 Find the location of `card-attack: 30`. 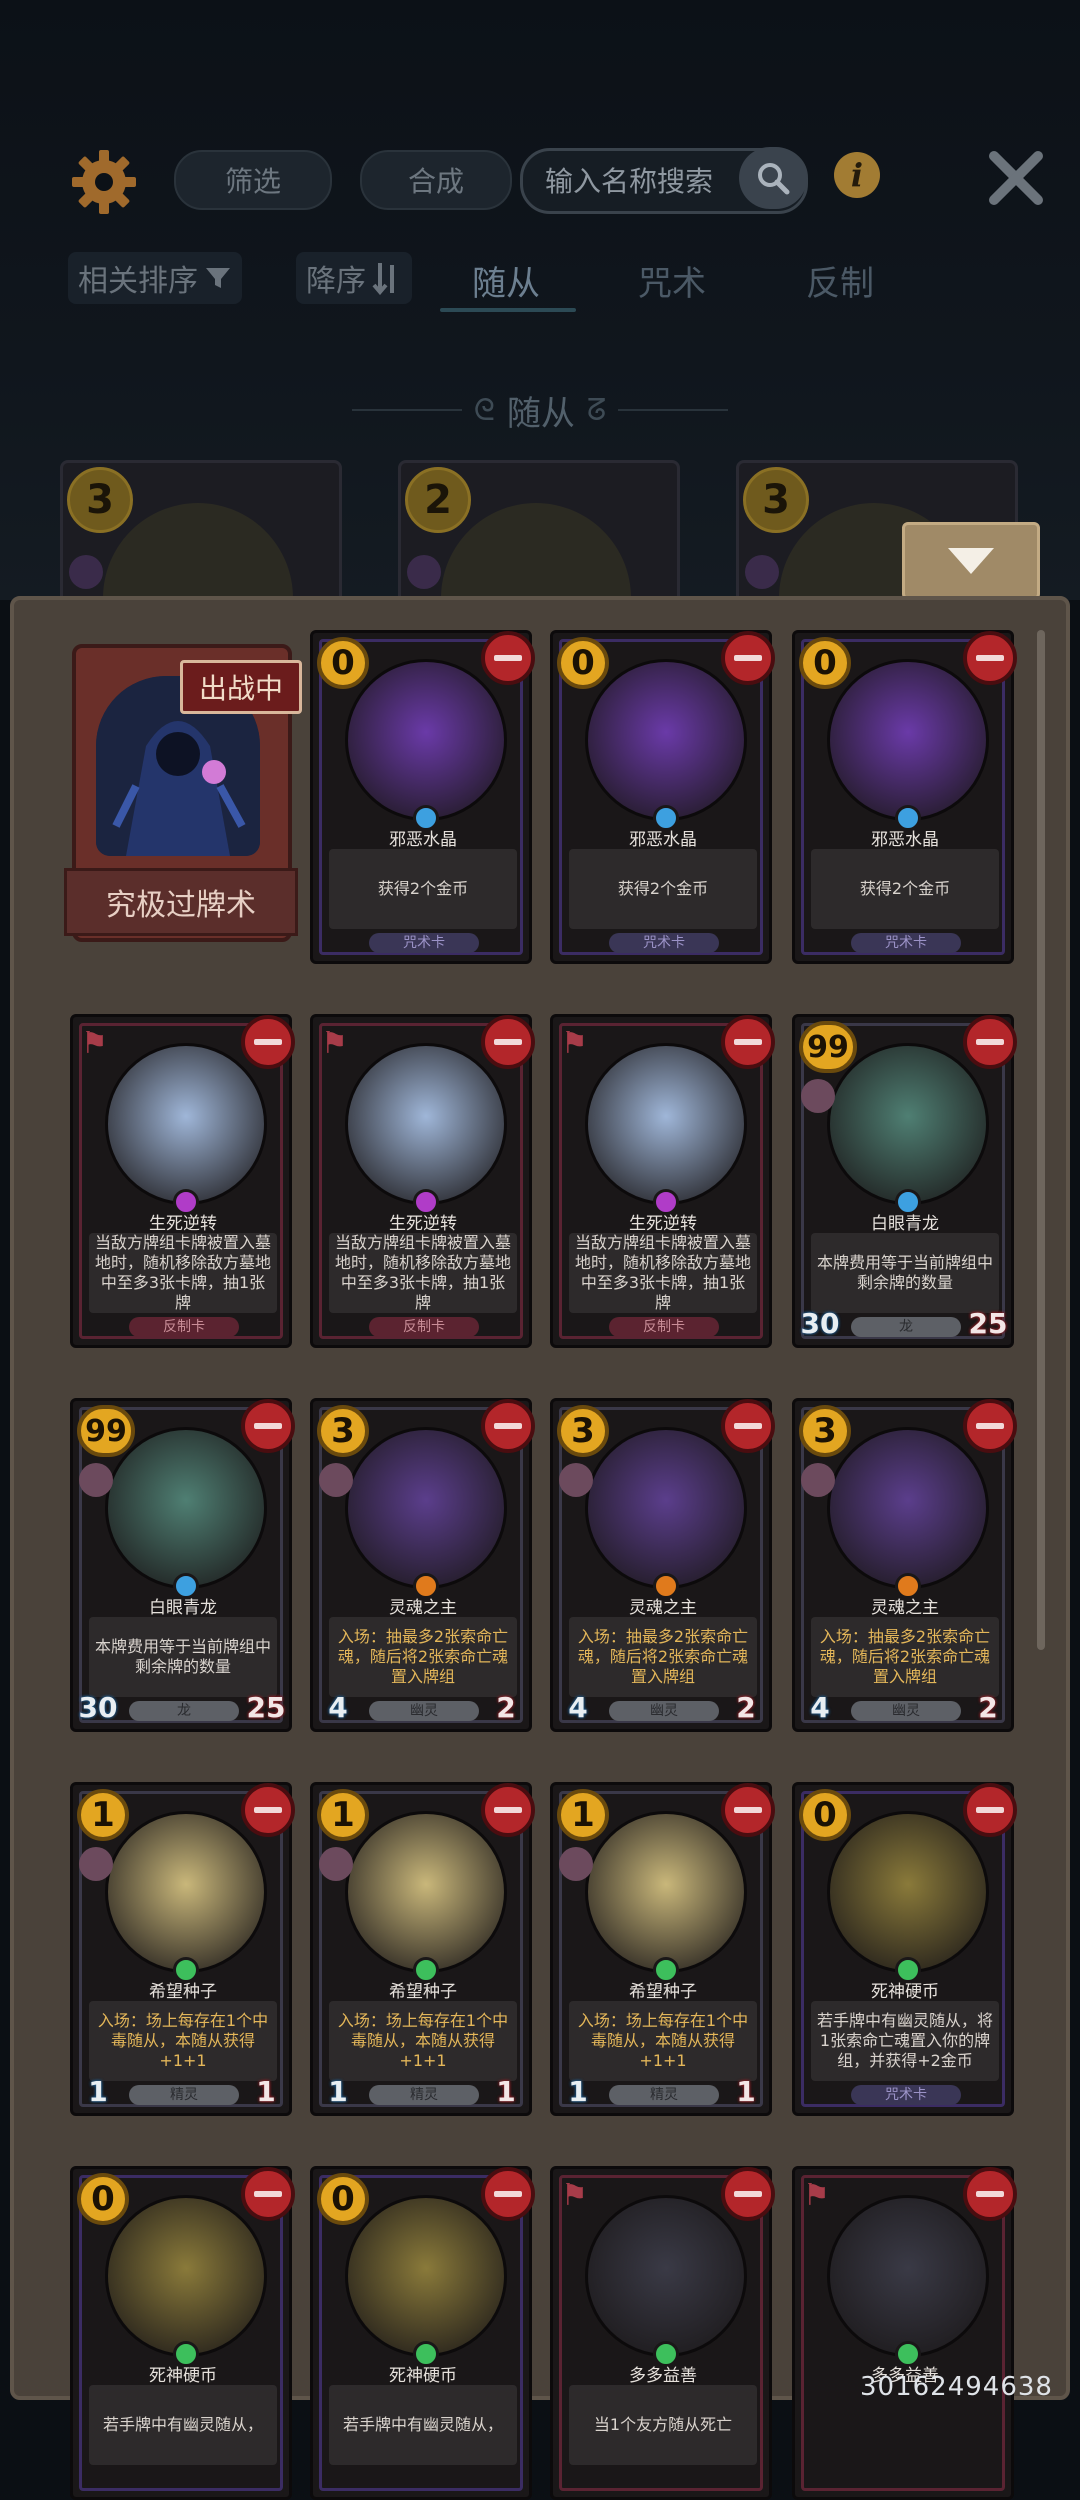

card-attack: 30 is located at coordinates (98, 1707).